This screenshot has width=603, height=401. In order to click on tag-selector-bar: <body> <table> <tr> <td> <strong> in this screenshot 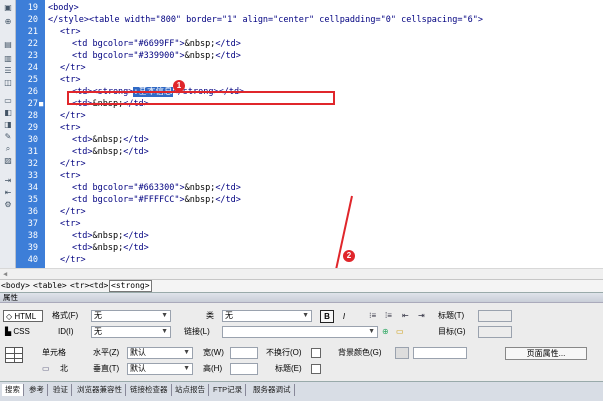, I will do `click(301, 285)`.